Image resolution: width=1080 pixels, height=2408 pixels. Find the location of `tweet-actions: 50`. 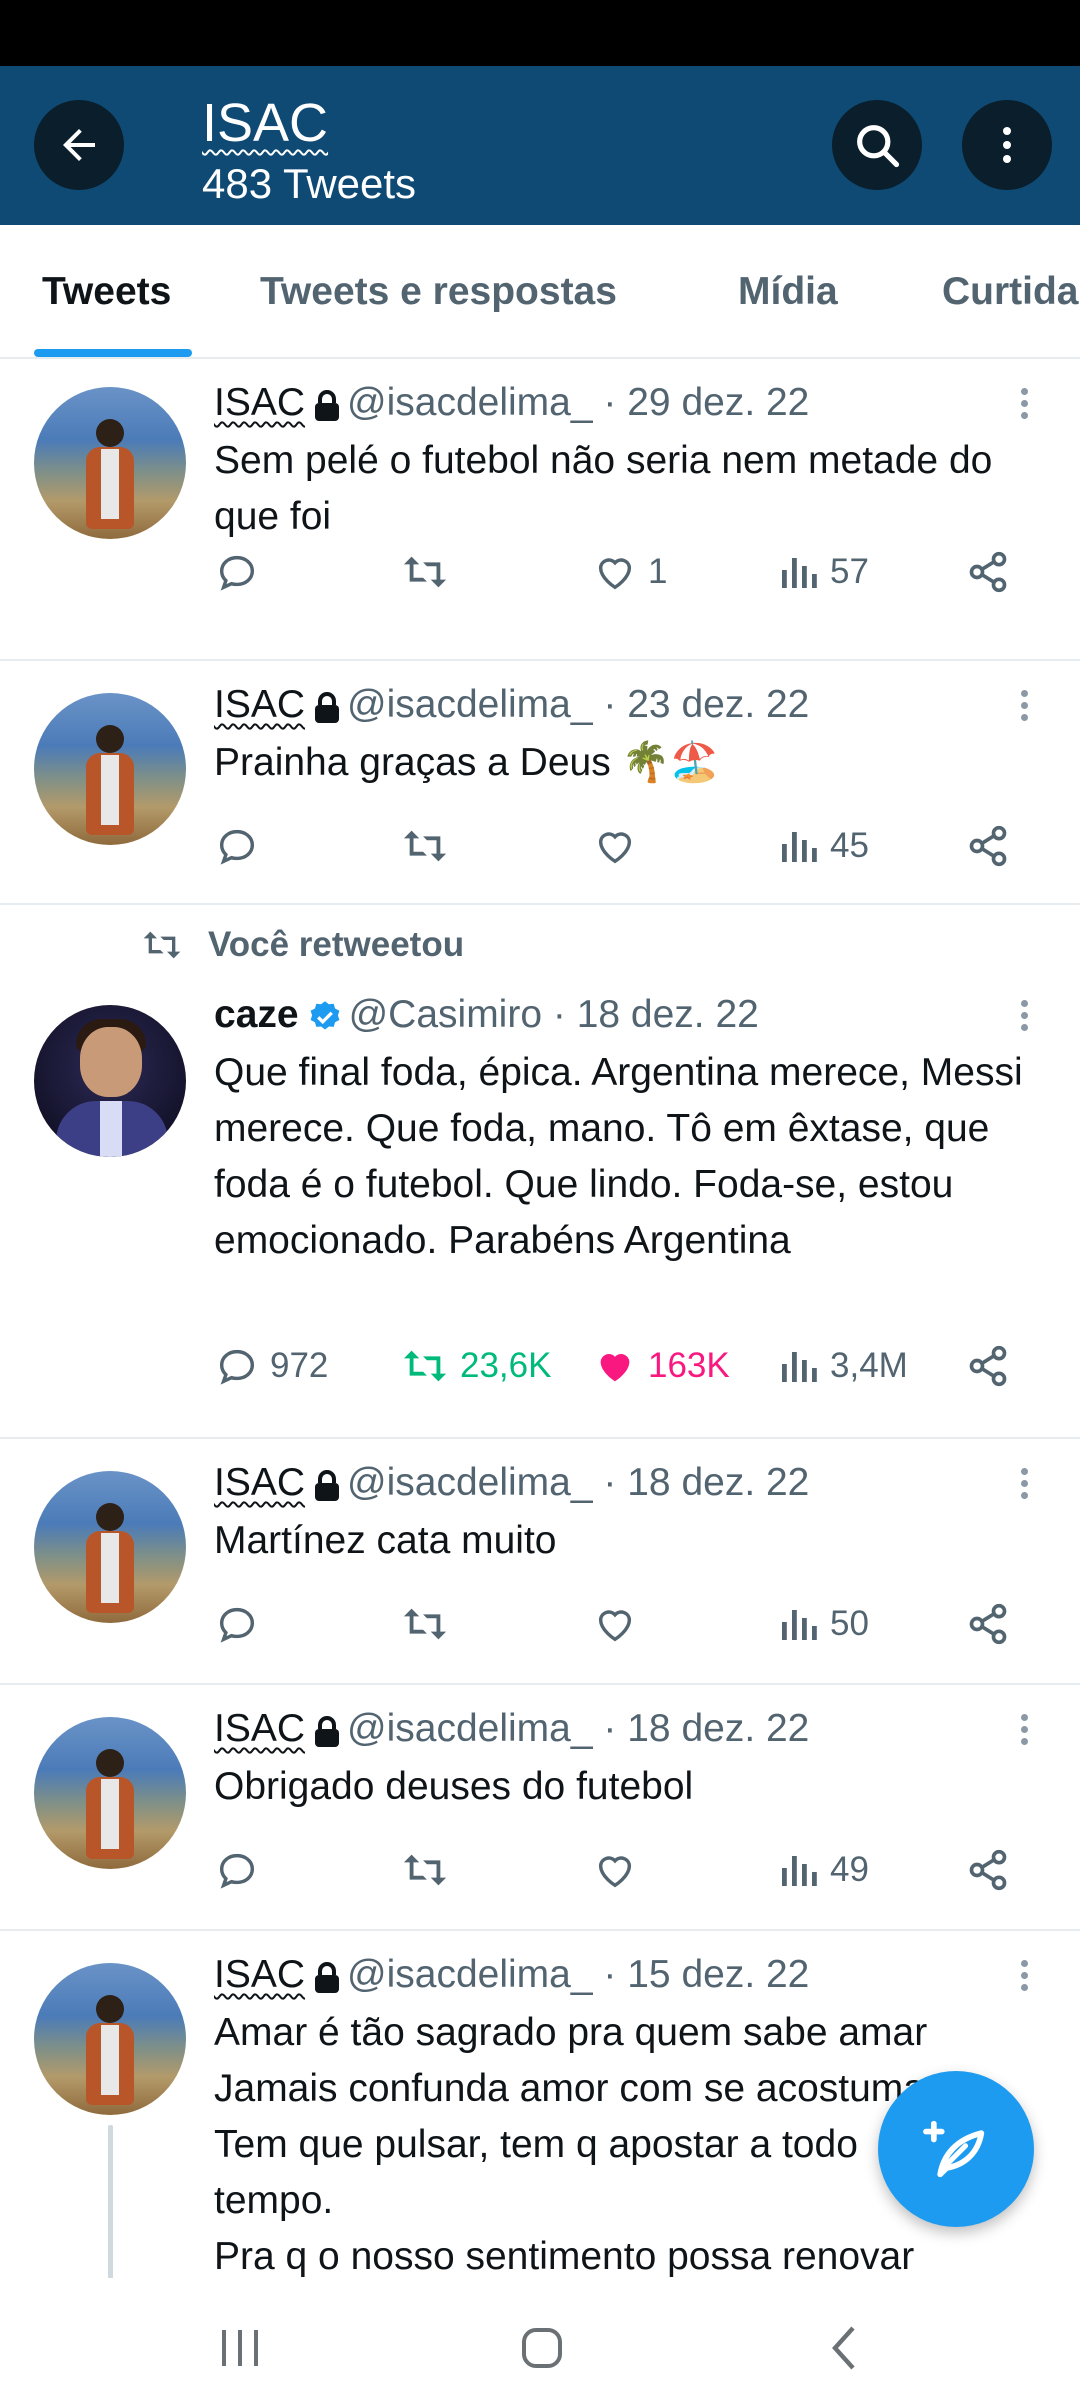

tweet-actions: 50 is located at coordinates (624, 1624).